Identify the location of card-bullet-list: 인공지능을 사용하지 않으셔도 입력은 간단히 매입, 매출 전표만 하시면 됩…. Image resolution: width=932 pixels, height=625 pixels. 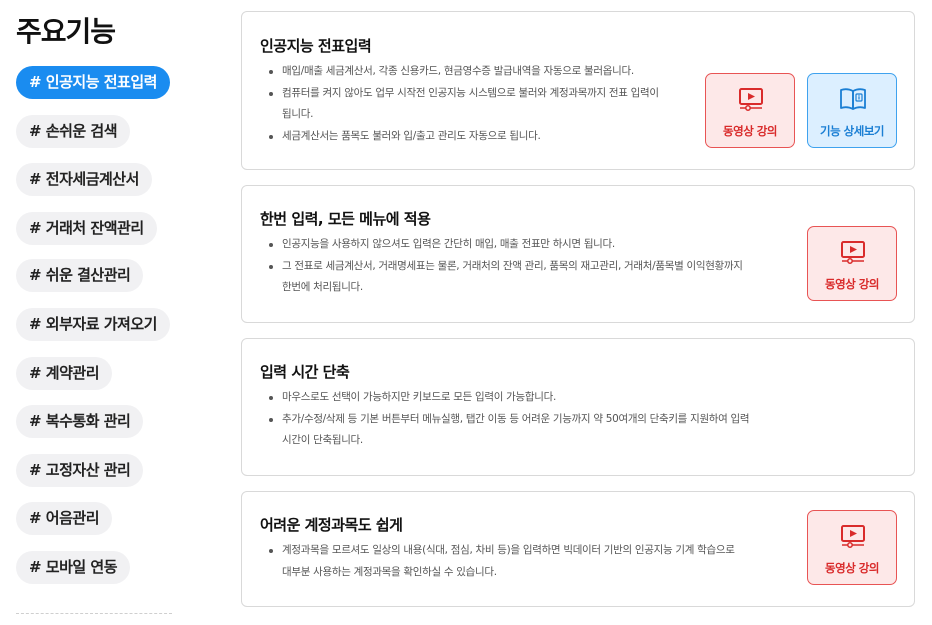
(528, 266).